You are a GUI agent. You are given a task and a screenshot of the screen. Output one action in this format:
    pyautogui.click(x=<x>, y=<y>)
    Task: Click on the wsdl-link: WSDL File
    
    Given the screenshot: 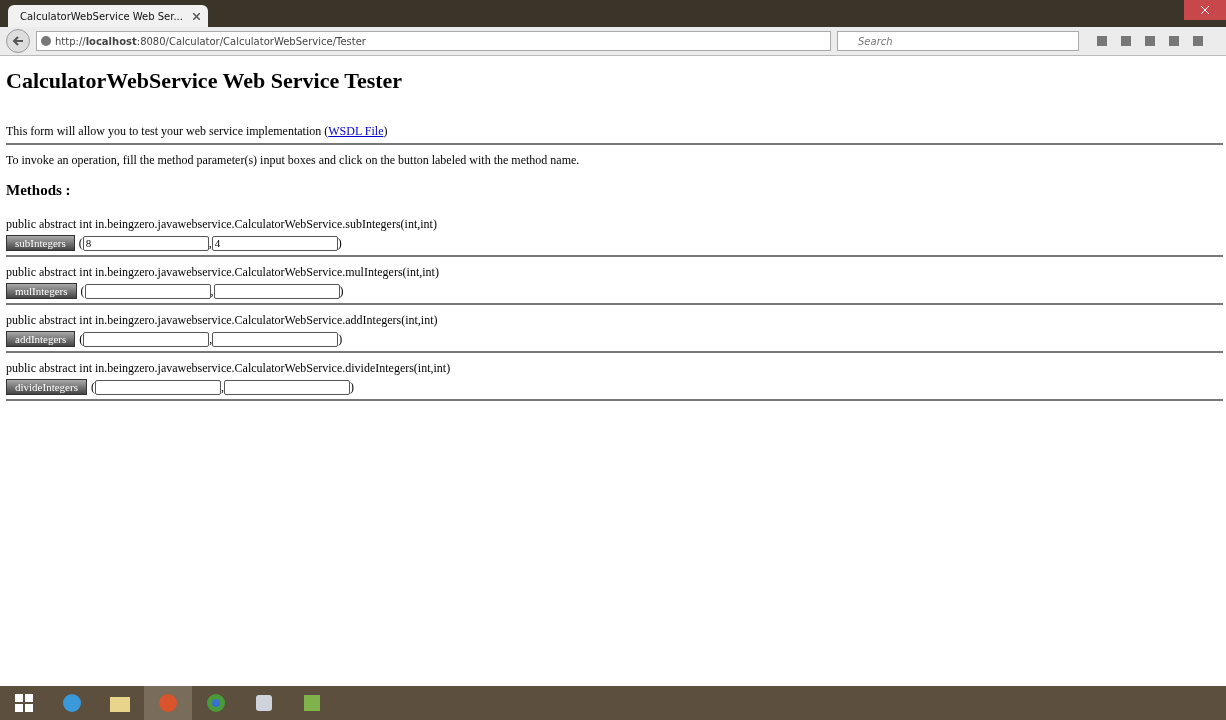 What is the action you would take?
    pyautogui.click(x=356, y=131)
    